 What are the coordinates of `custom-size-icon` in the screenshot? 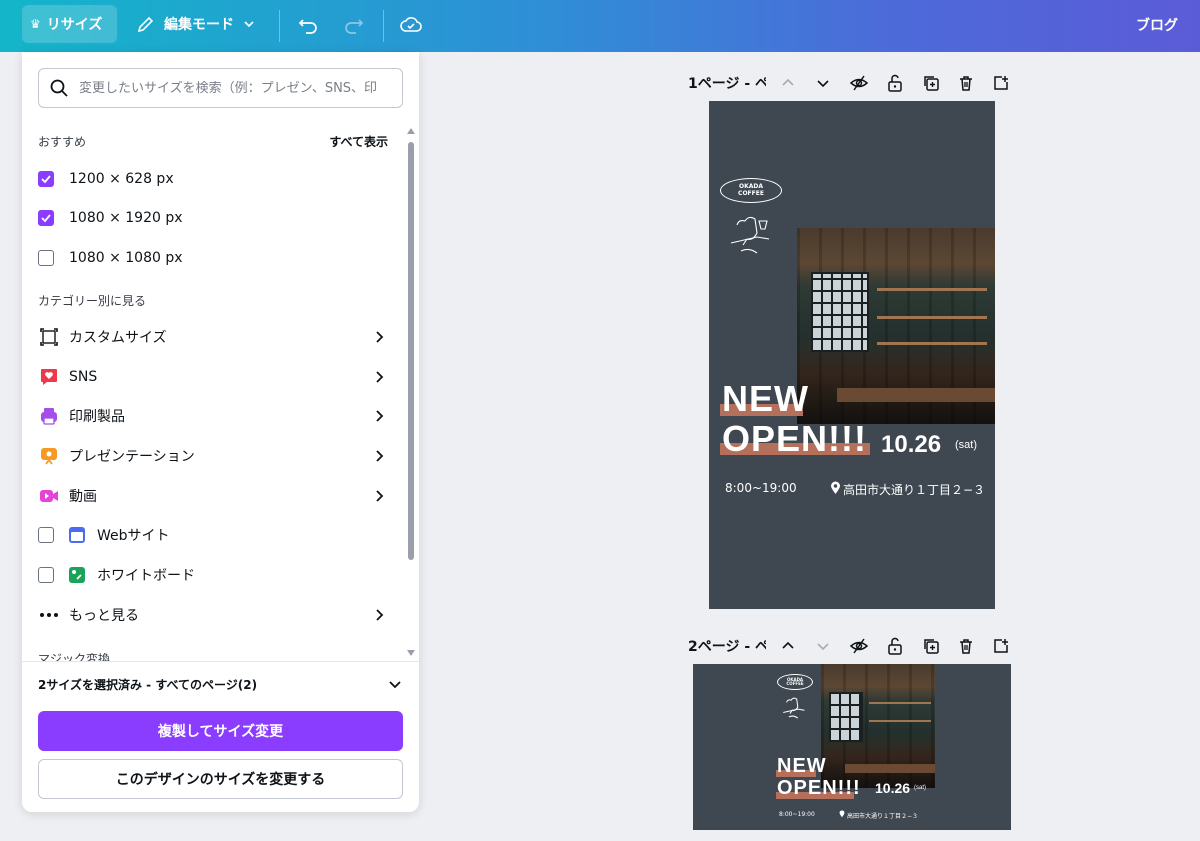 It's located at (49, 337).